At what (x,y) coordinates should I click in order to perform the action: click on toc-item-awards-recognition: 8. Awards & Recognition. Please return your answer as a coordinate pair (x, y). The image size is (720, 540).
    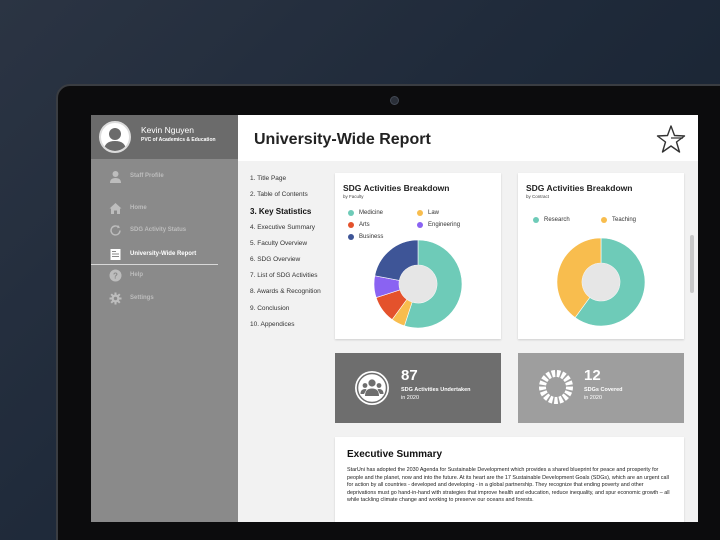
    Looking at the image, I should click on (292, 296).